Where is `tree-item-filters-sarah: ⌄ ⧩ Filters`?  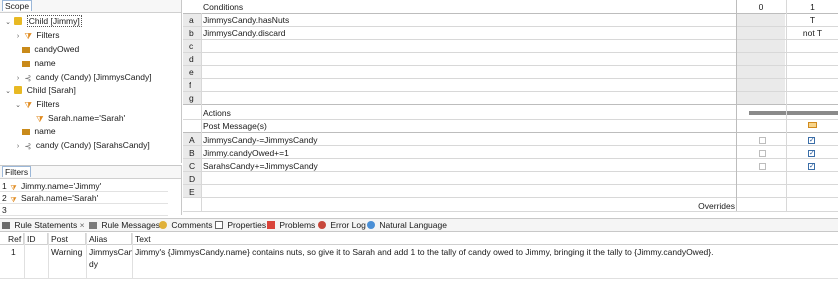 tree-item-filters-sarah: ⌄ ⧩ Filters is located at coordinates (36, 104).